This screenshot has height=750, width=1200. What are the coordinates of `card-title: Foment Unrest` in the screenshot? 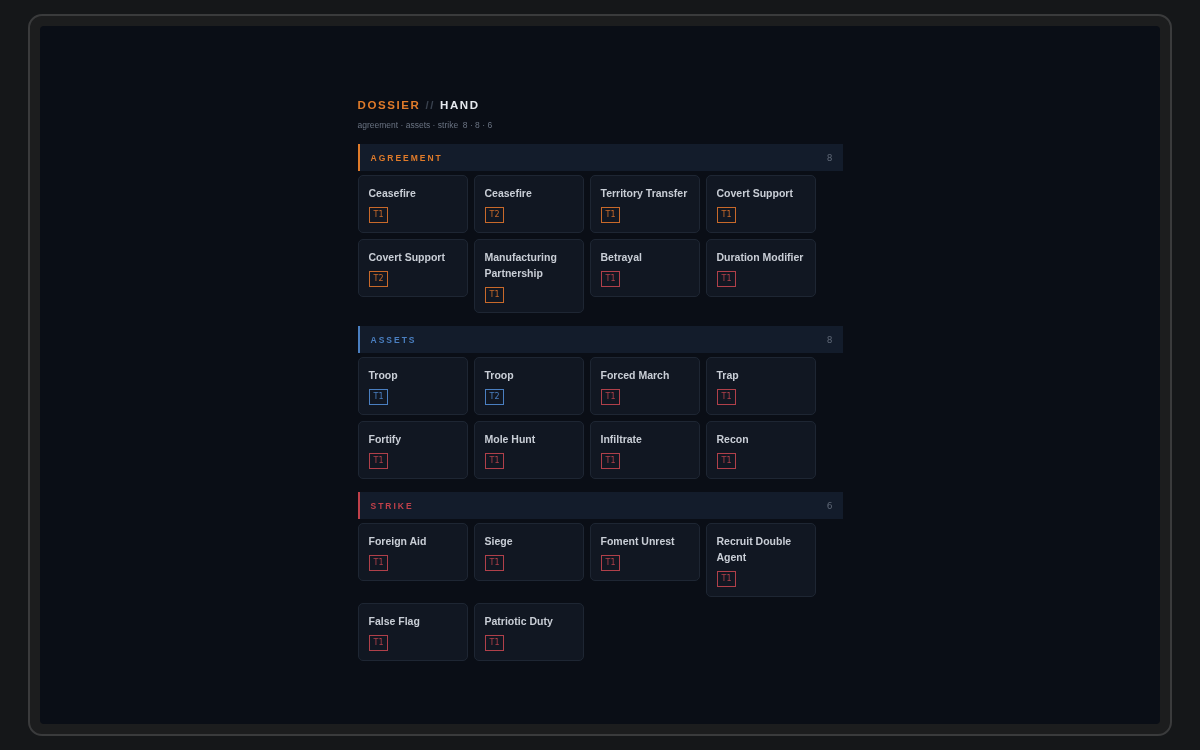 It's located at (637, 541).